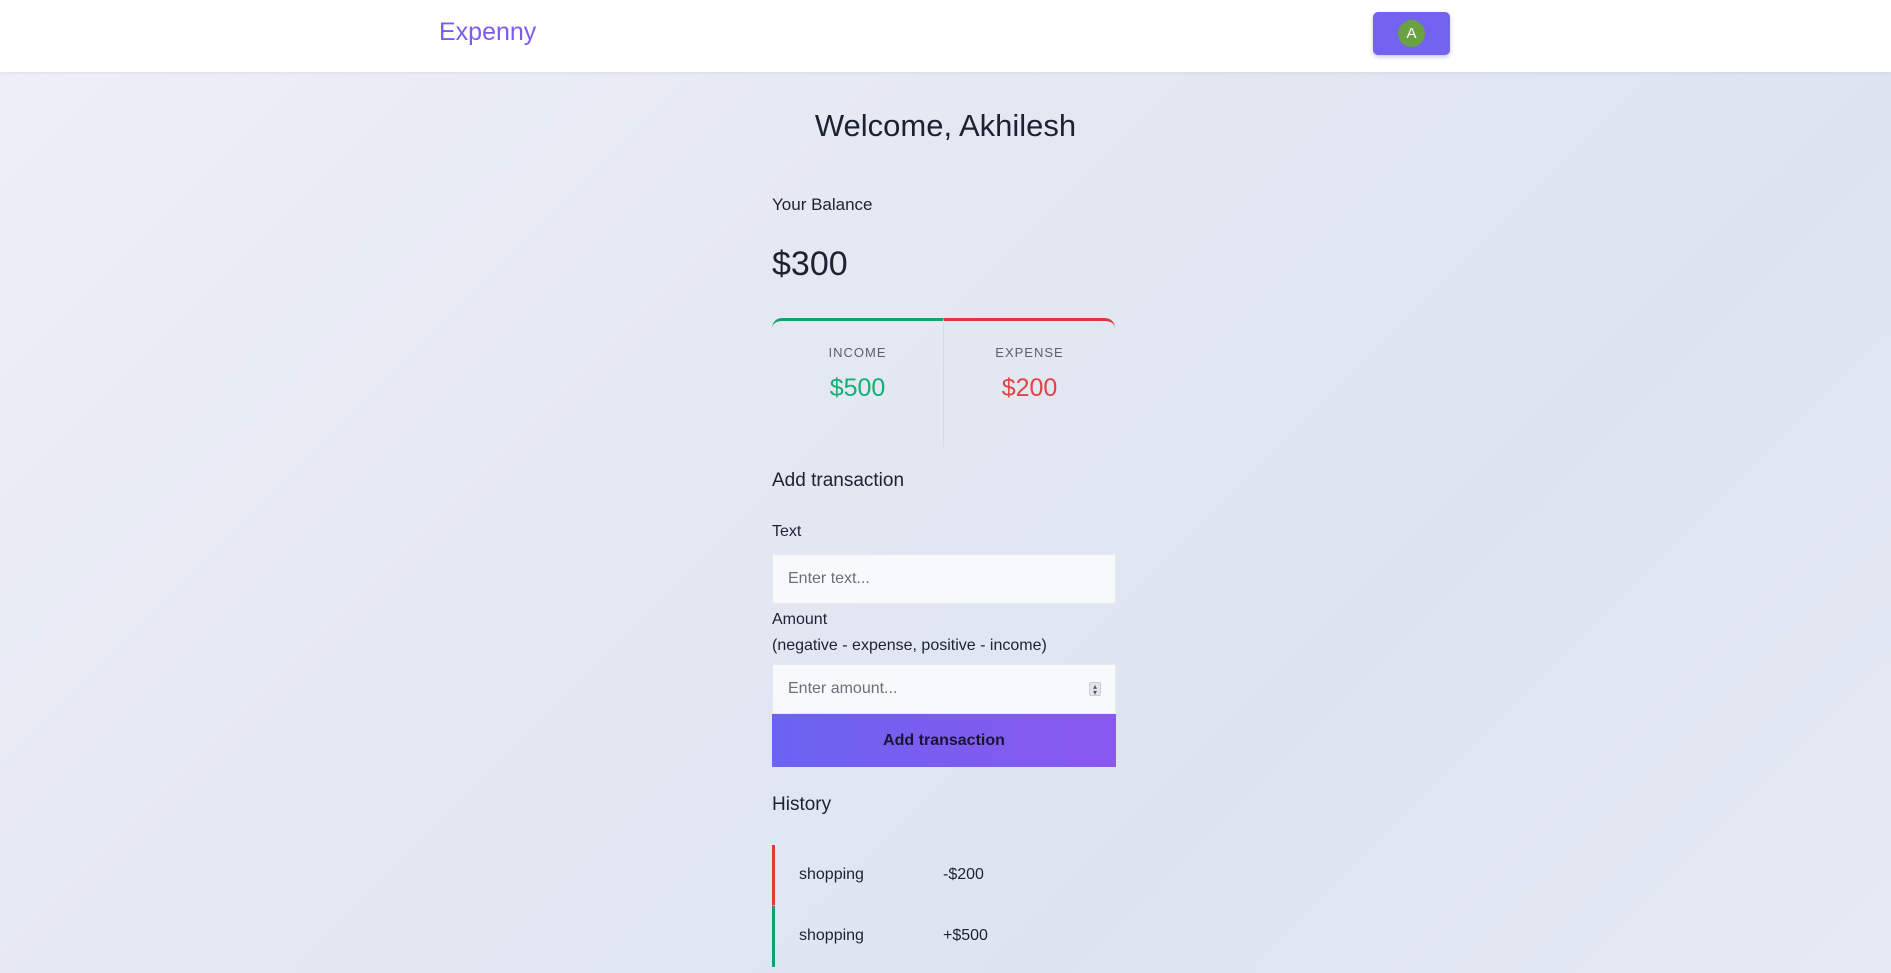  I want to click on top-navbar: Expenny A, so click(945, 36).